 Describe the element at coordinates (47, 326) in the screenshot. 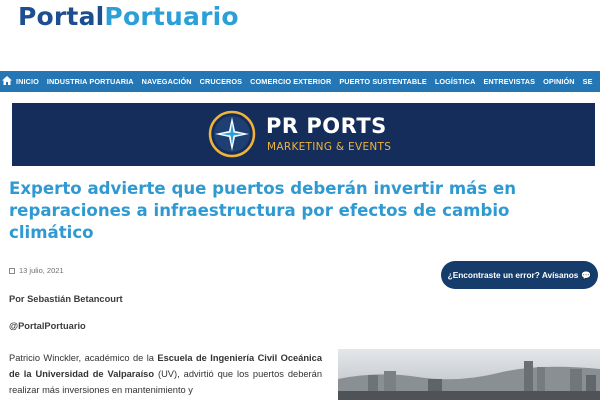

I see `article-handle: @PortalPortuario` at that location.